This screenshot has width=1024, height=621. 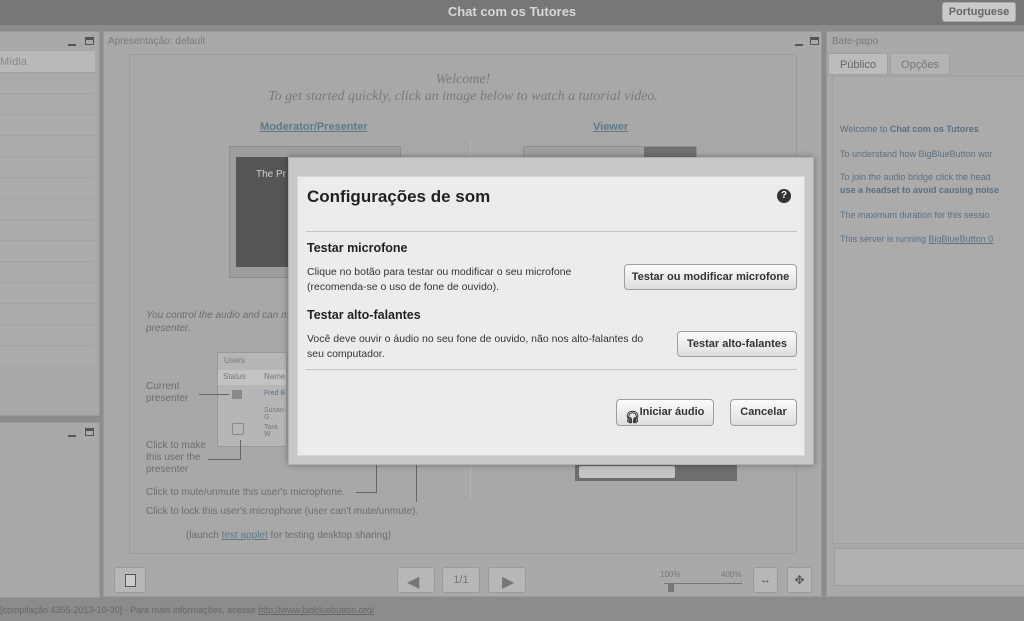 What do you see at coordinates (47, 62) in the screenshot?
I see `media-column-header: Mídia` at bounding box center [47, 62].